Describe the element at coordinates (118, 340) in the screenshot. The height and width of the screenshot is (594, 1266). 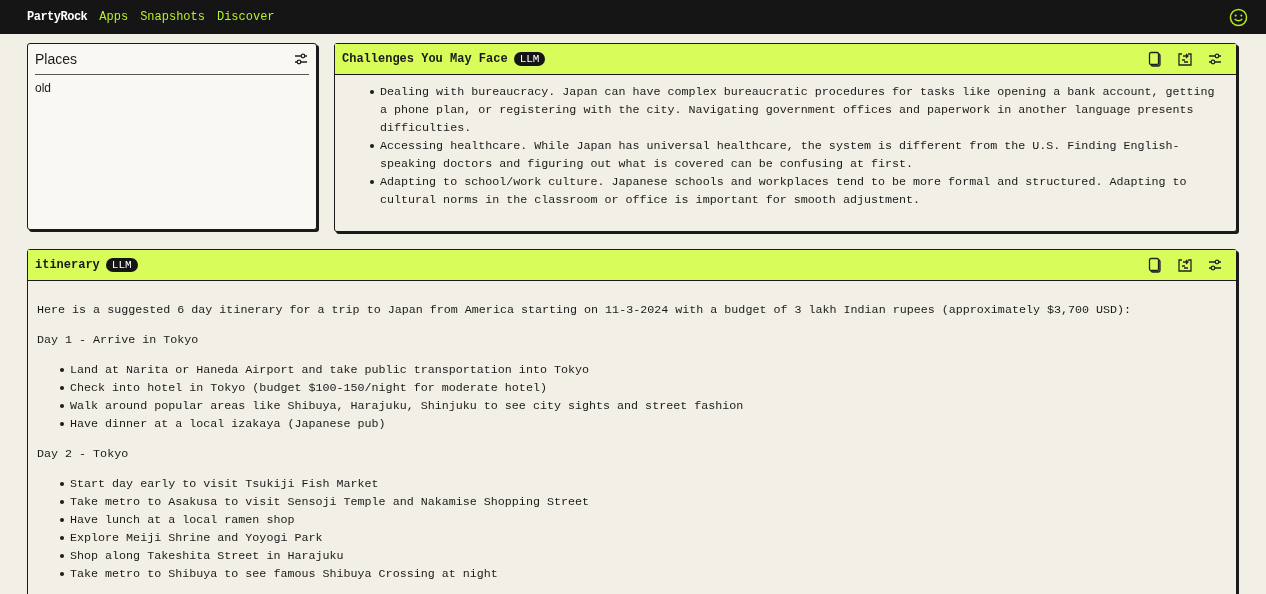
I see `paragraph: Day 1 - Arrive in Tokyo` at that location.